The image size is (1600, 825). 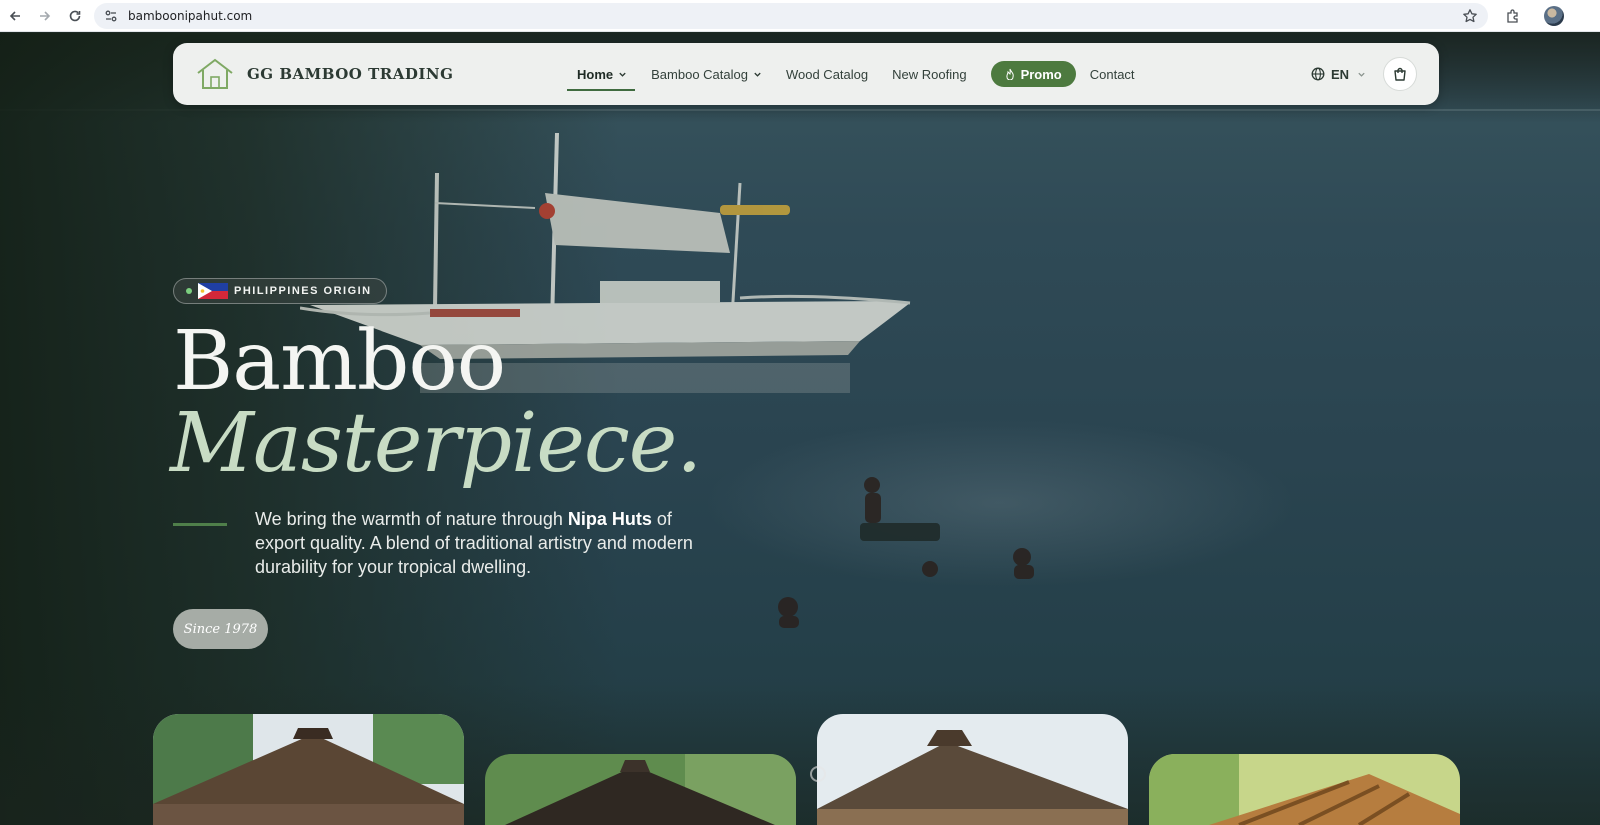 I want to click on arrow-left-icon, so click(x=14, y=15).